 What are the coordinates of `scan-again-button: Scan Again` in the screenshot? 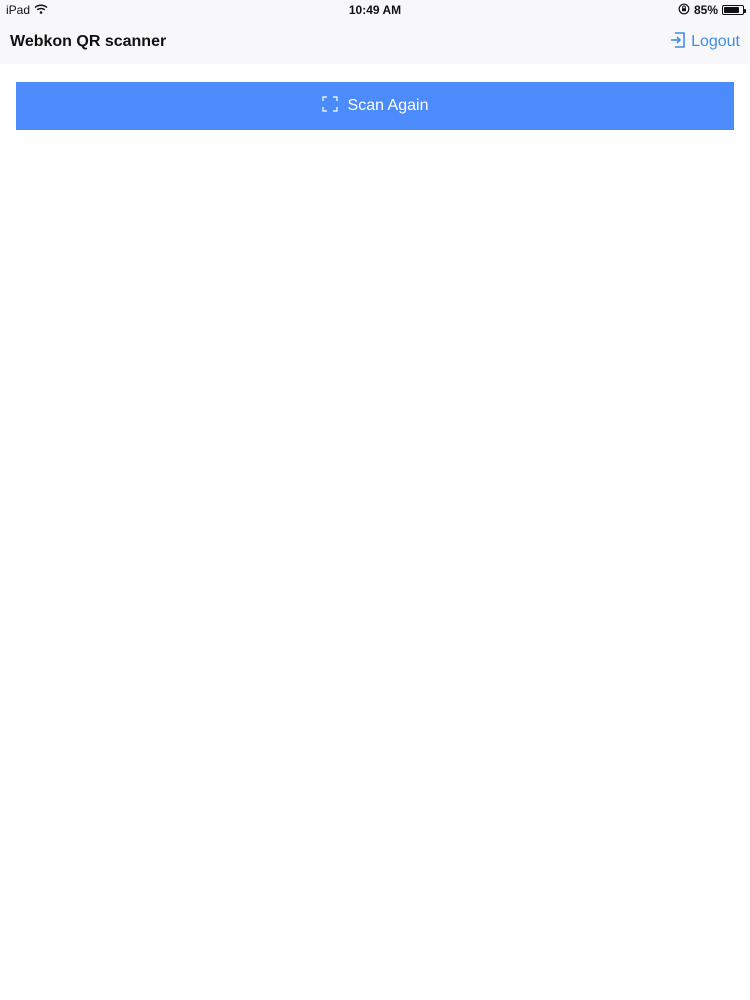 It's located at (375, 106).